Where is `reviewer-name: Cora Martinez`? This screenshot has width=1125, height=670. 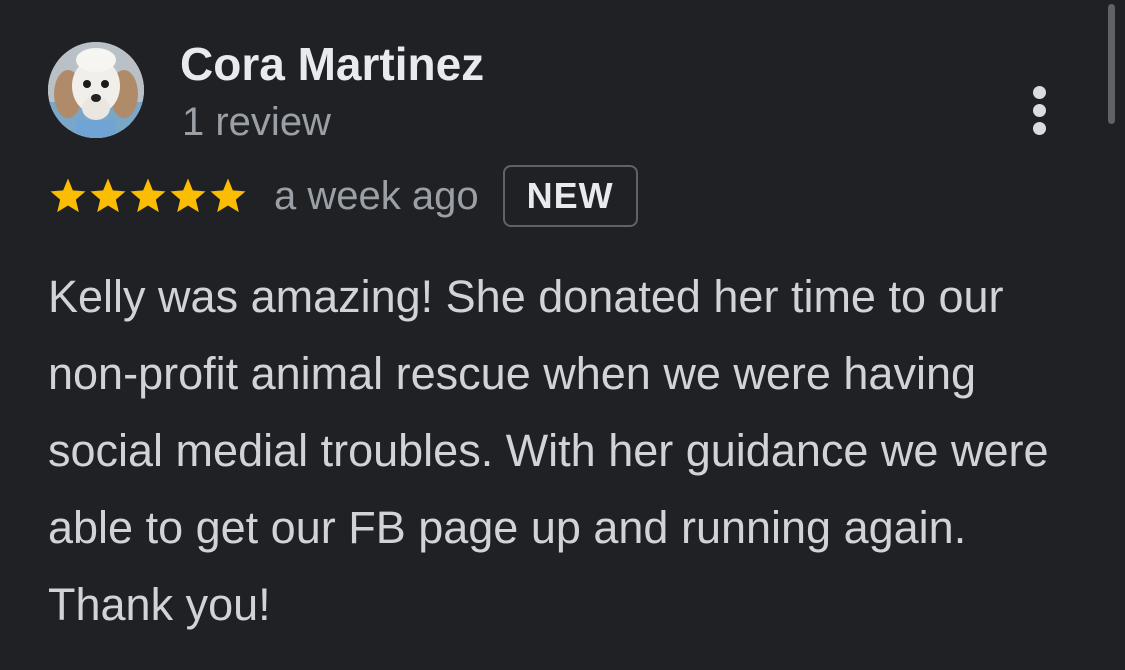 reviewer-name: Cora Martinez is located at coordinates (332, 64).